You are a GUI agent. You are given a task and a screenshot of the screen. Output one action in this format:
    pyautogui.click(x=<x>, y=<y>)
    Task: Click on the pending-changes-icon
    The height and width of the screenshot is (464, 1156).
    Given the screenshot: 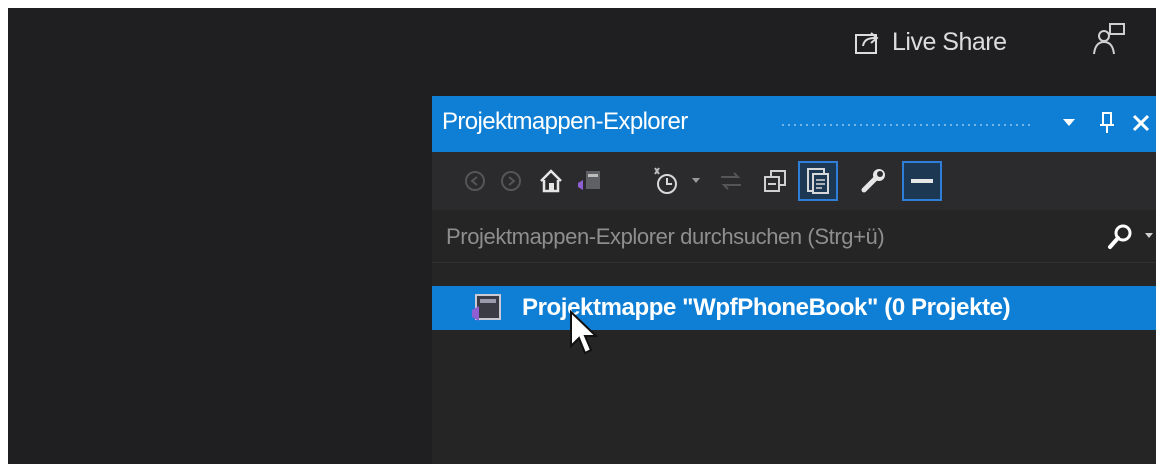 What is the action you would take?
    pyautogui.click(x=665, y=180)
    